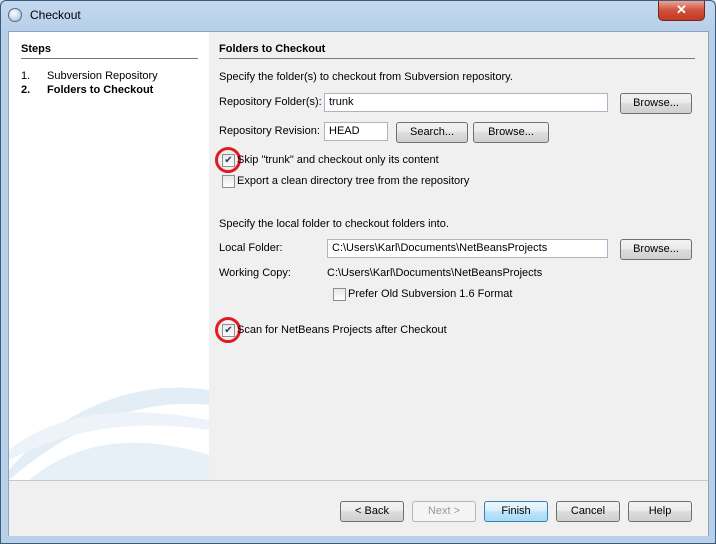 Image resolution: width=716 pixels, height=544 pixels. Describe the element at coordinates (269, 131) in the screenshot. I see `repository-revision-label: Repository Revision:` at that location.